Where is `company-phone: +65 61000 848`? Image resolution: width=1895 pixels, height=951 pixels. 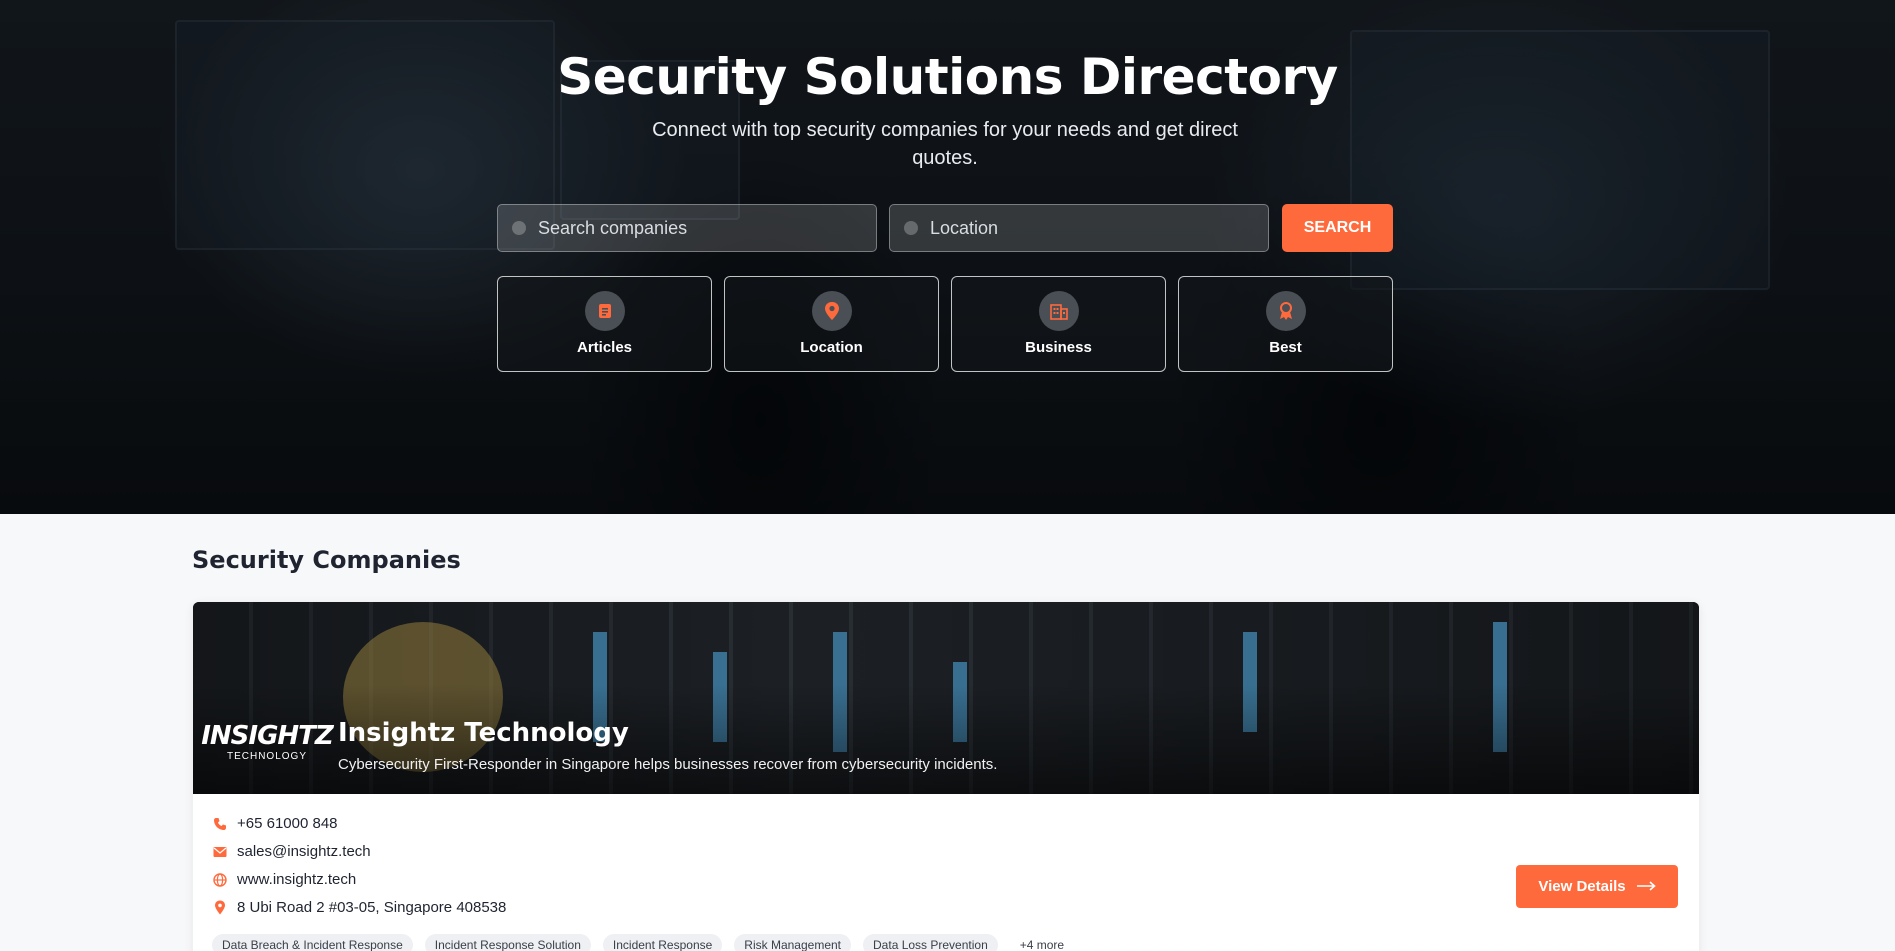
company-phone: +65 61000 848 is located at coordinates (275, 823).